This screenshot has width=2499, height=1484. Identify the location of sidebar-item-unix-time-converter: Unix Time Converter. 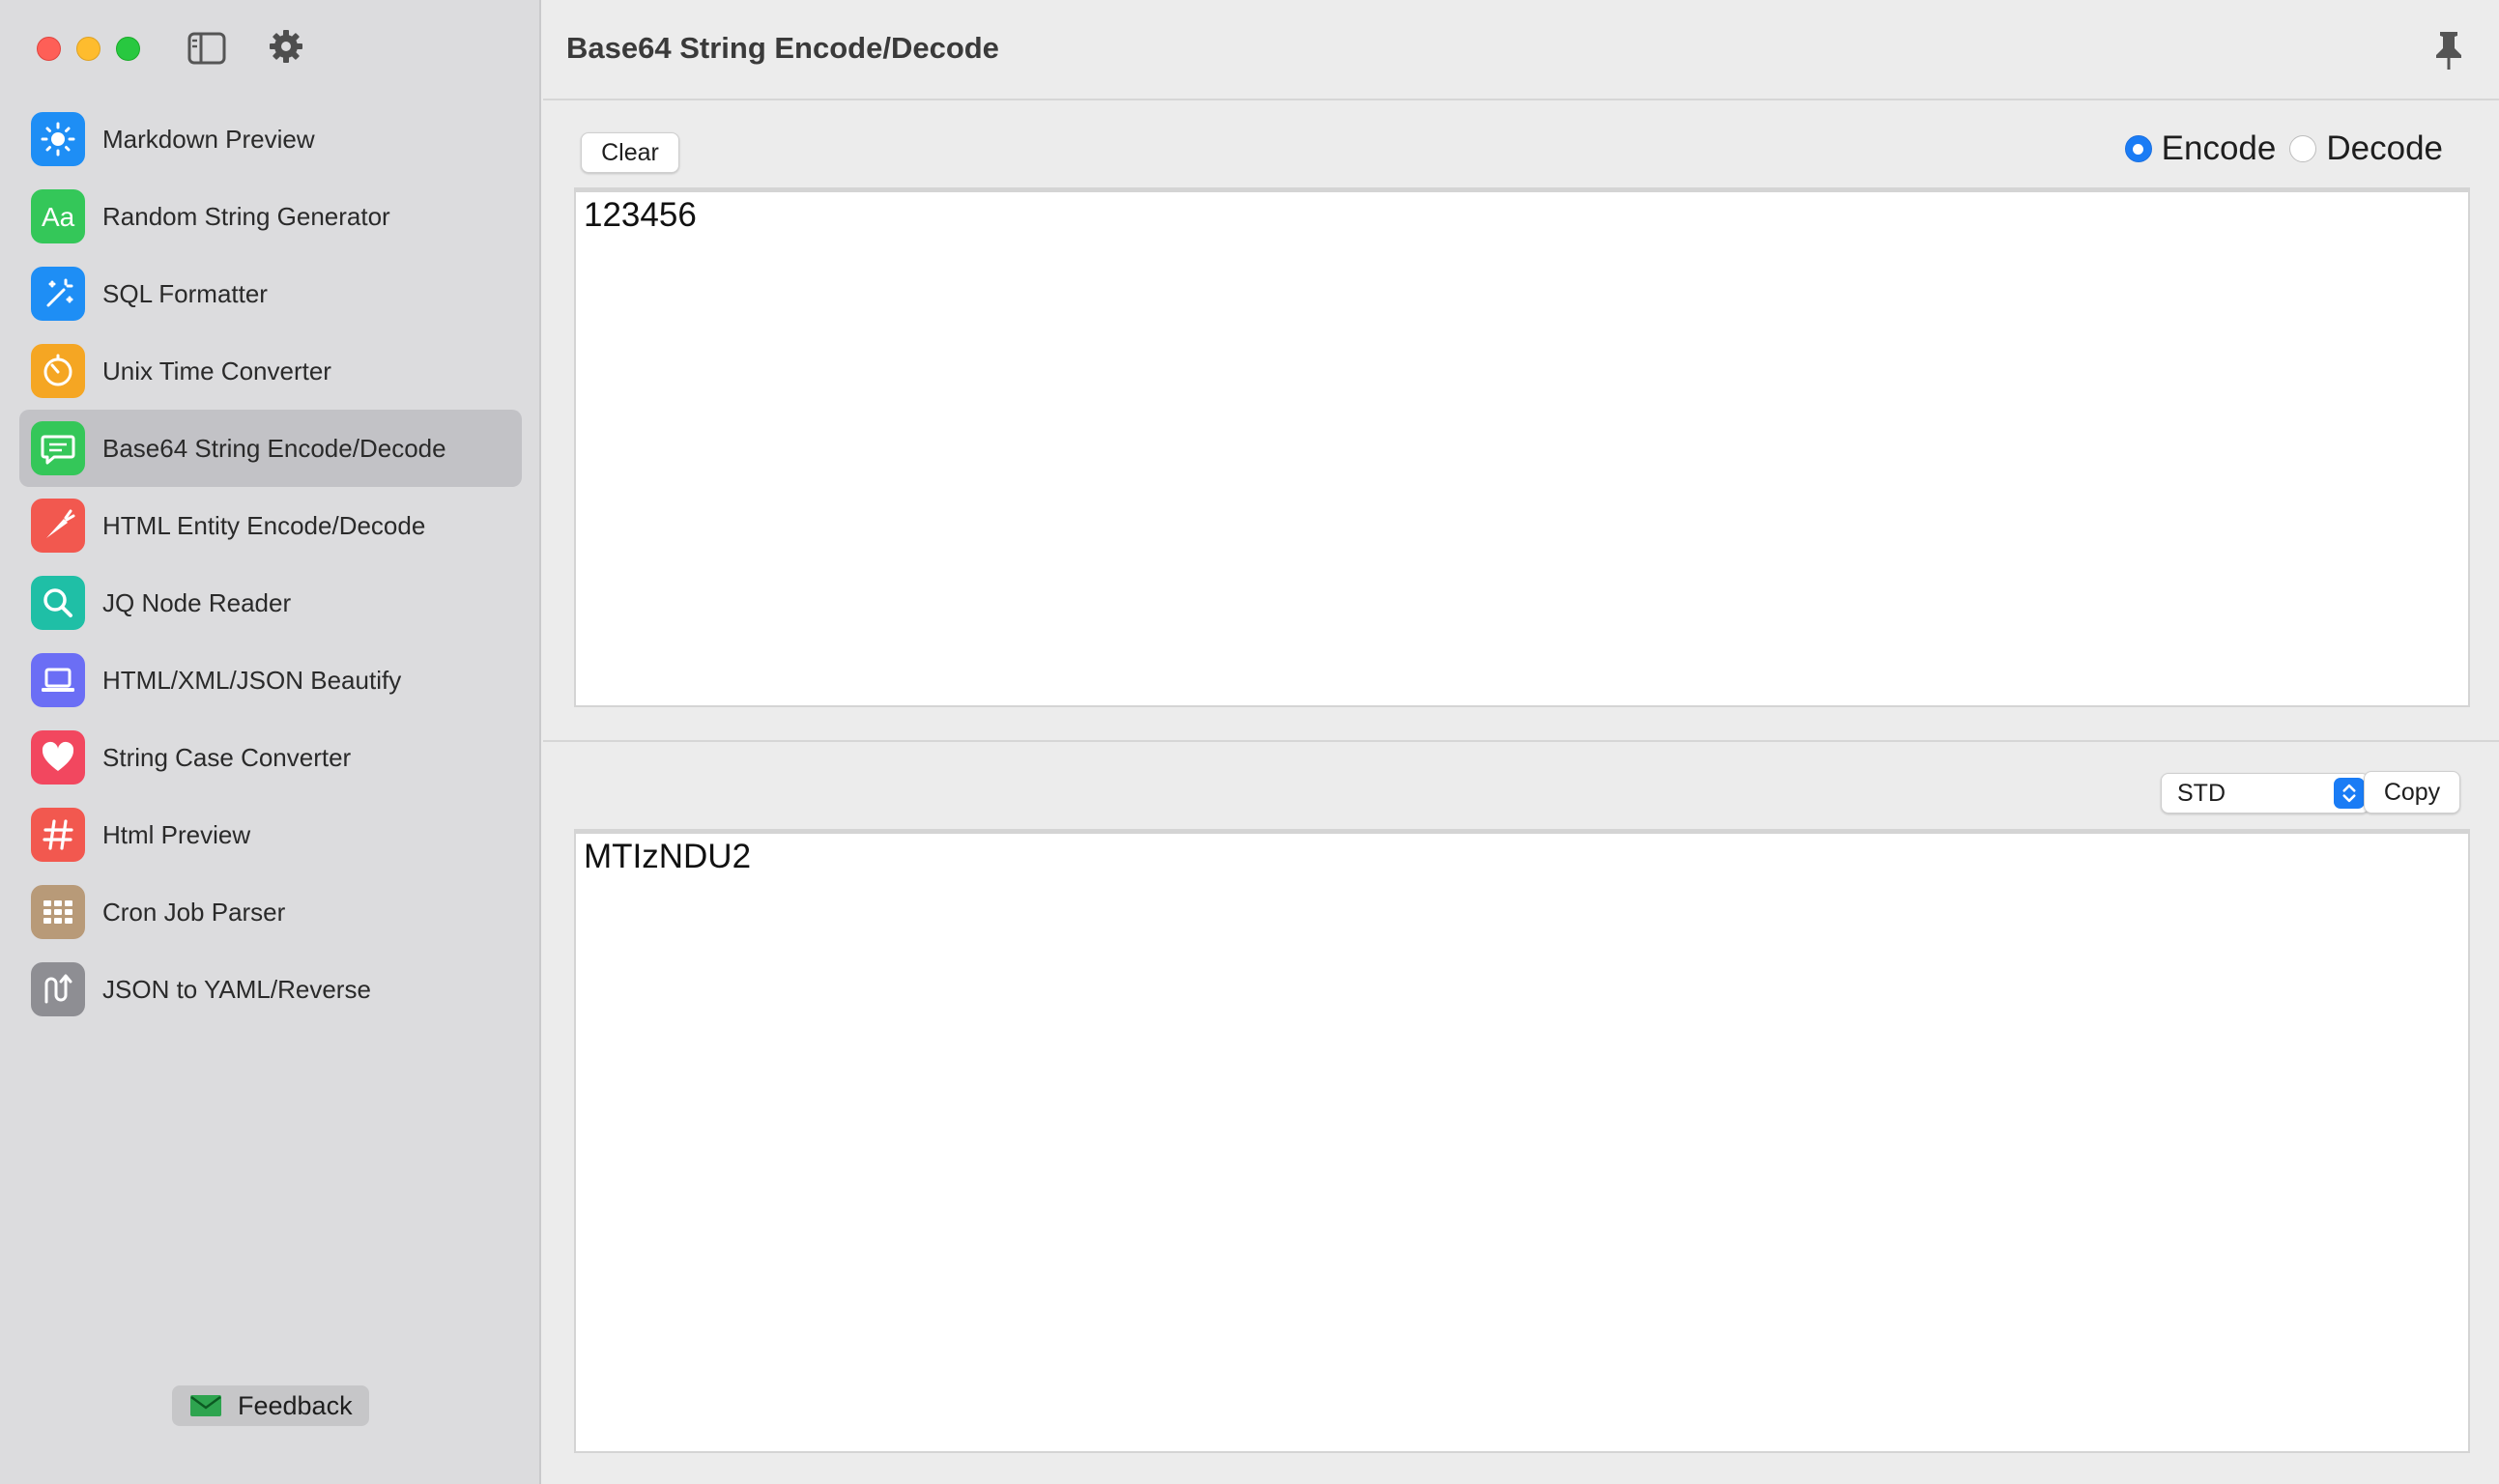
(270, 371).